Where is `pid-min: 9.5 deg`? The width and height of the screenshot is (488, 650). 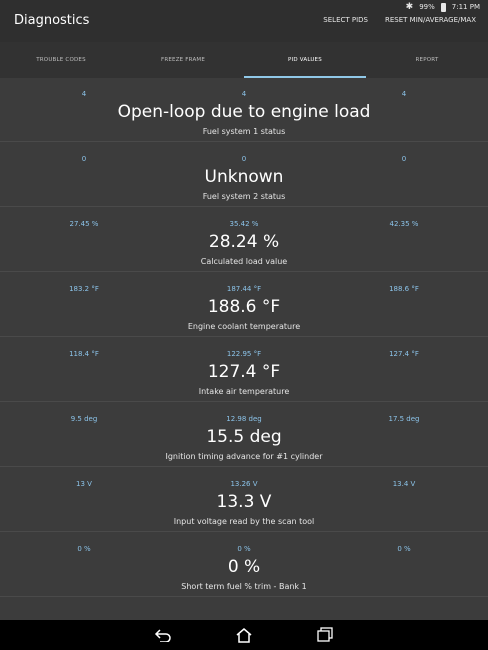 pid-min: 9.5 deg is located at coordinates (84, 419).